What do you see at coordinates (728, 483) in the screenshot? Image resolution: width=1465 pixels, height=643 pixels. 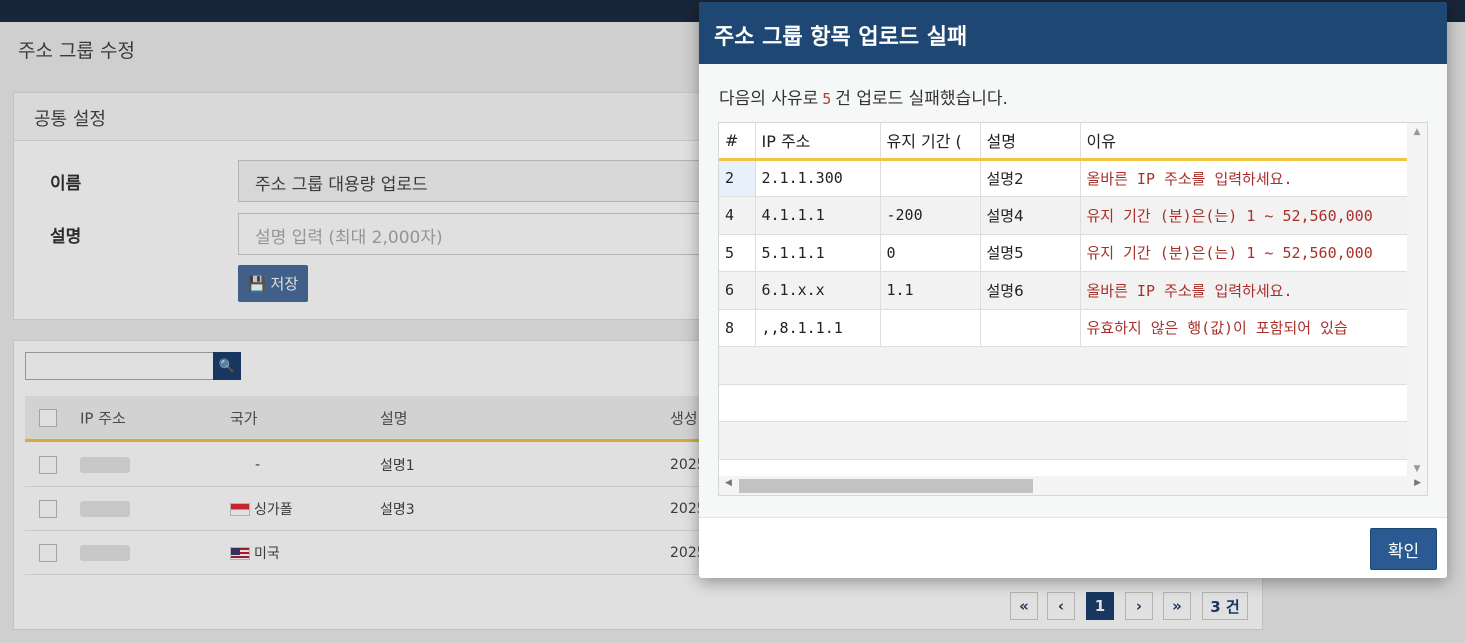 I see `scroll-left-icon: ◀` at bounding box center [728, 483].